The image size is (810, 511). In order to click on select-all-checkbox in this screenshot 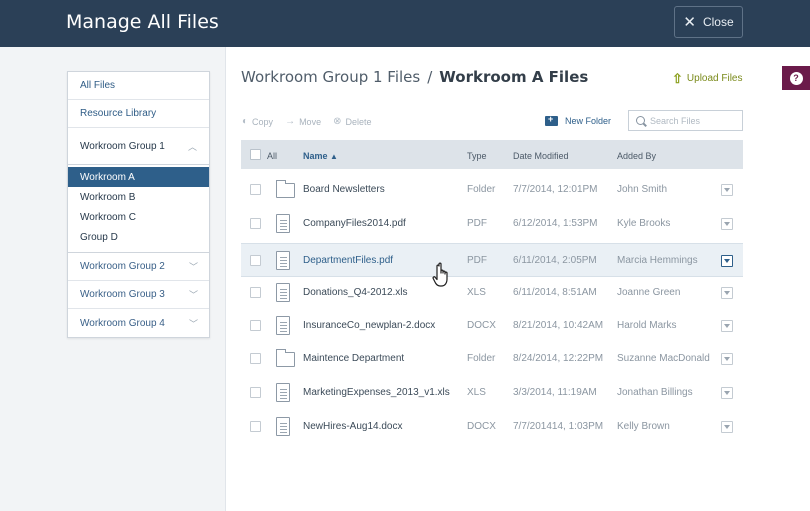, I will do `click(255, 154)`.